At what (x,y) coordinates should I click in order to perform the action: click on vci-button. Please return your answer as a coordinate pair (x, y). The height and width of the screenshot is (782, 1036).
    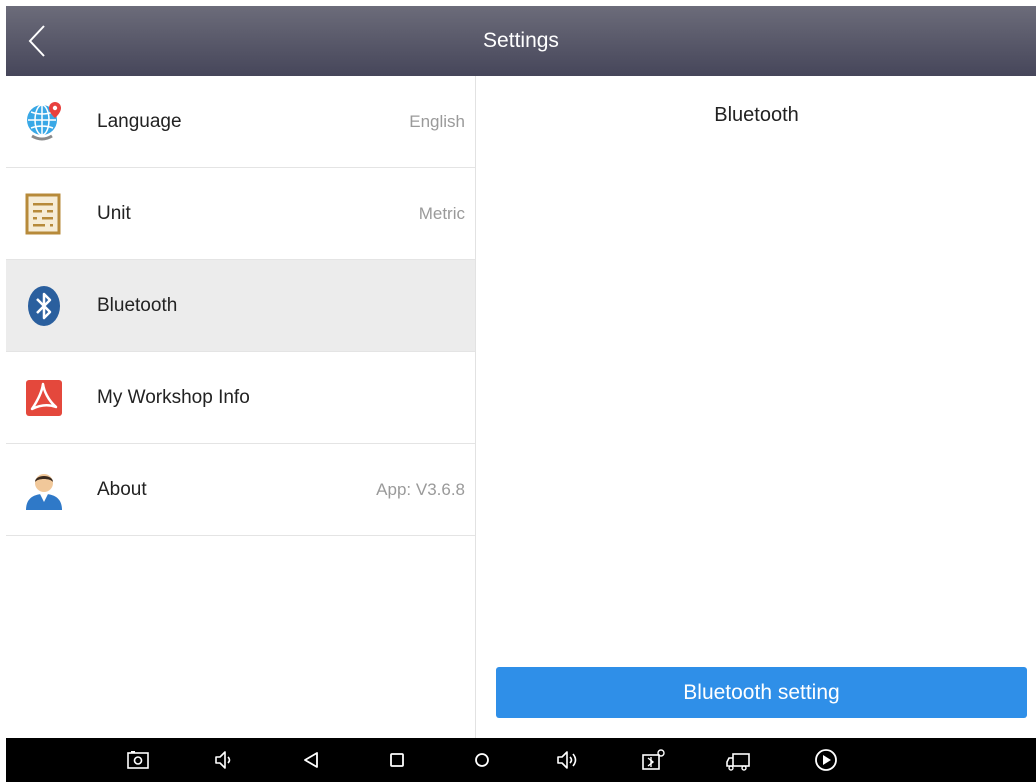
    Looking at the image, I should click on (653, 760).